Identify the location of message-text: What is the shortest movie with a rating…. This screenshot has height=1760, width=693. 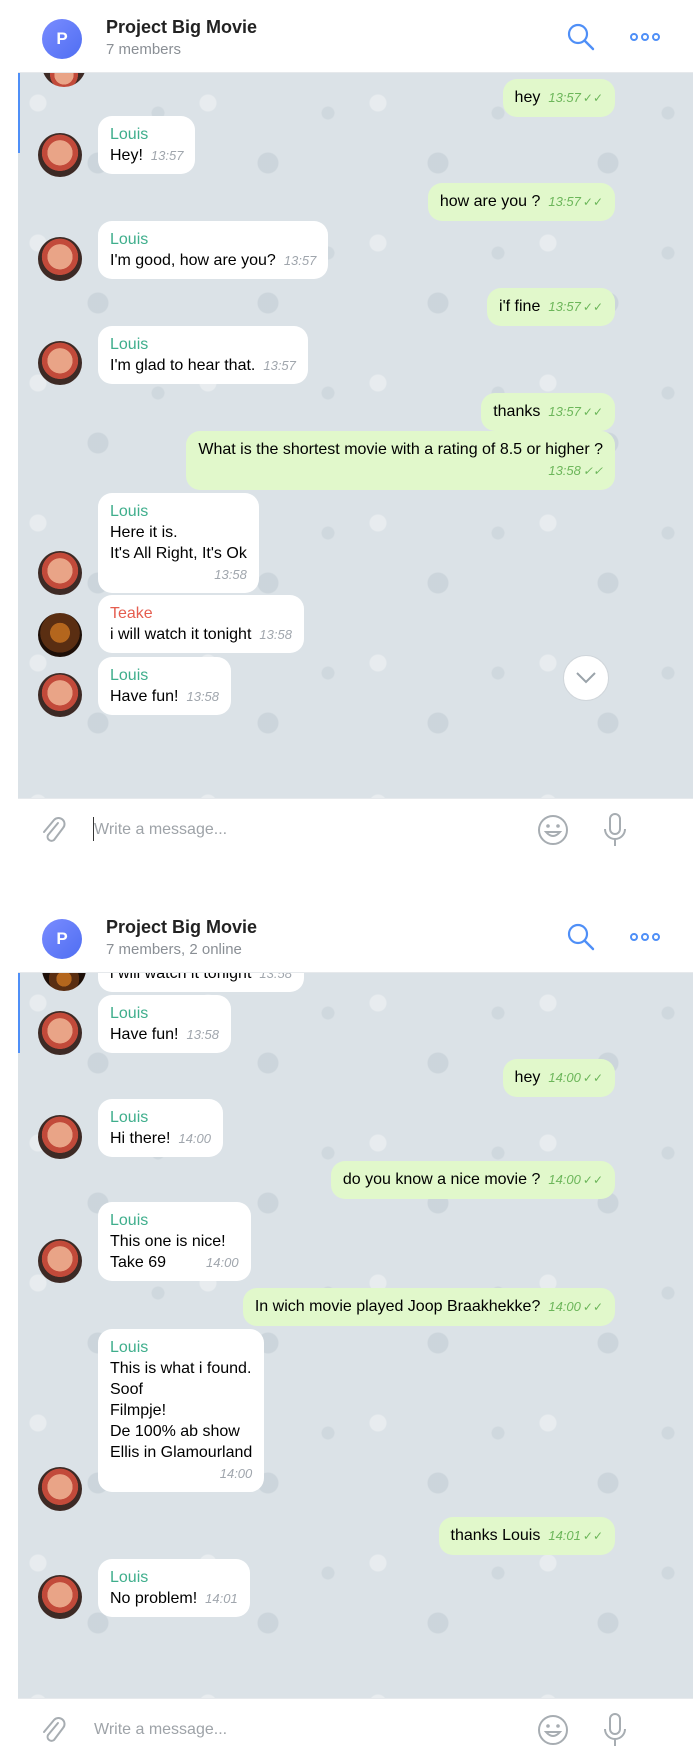
(400, 449).